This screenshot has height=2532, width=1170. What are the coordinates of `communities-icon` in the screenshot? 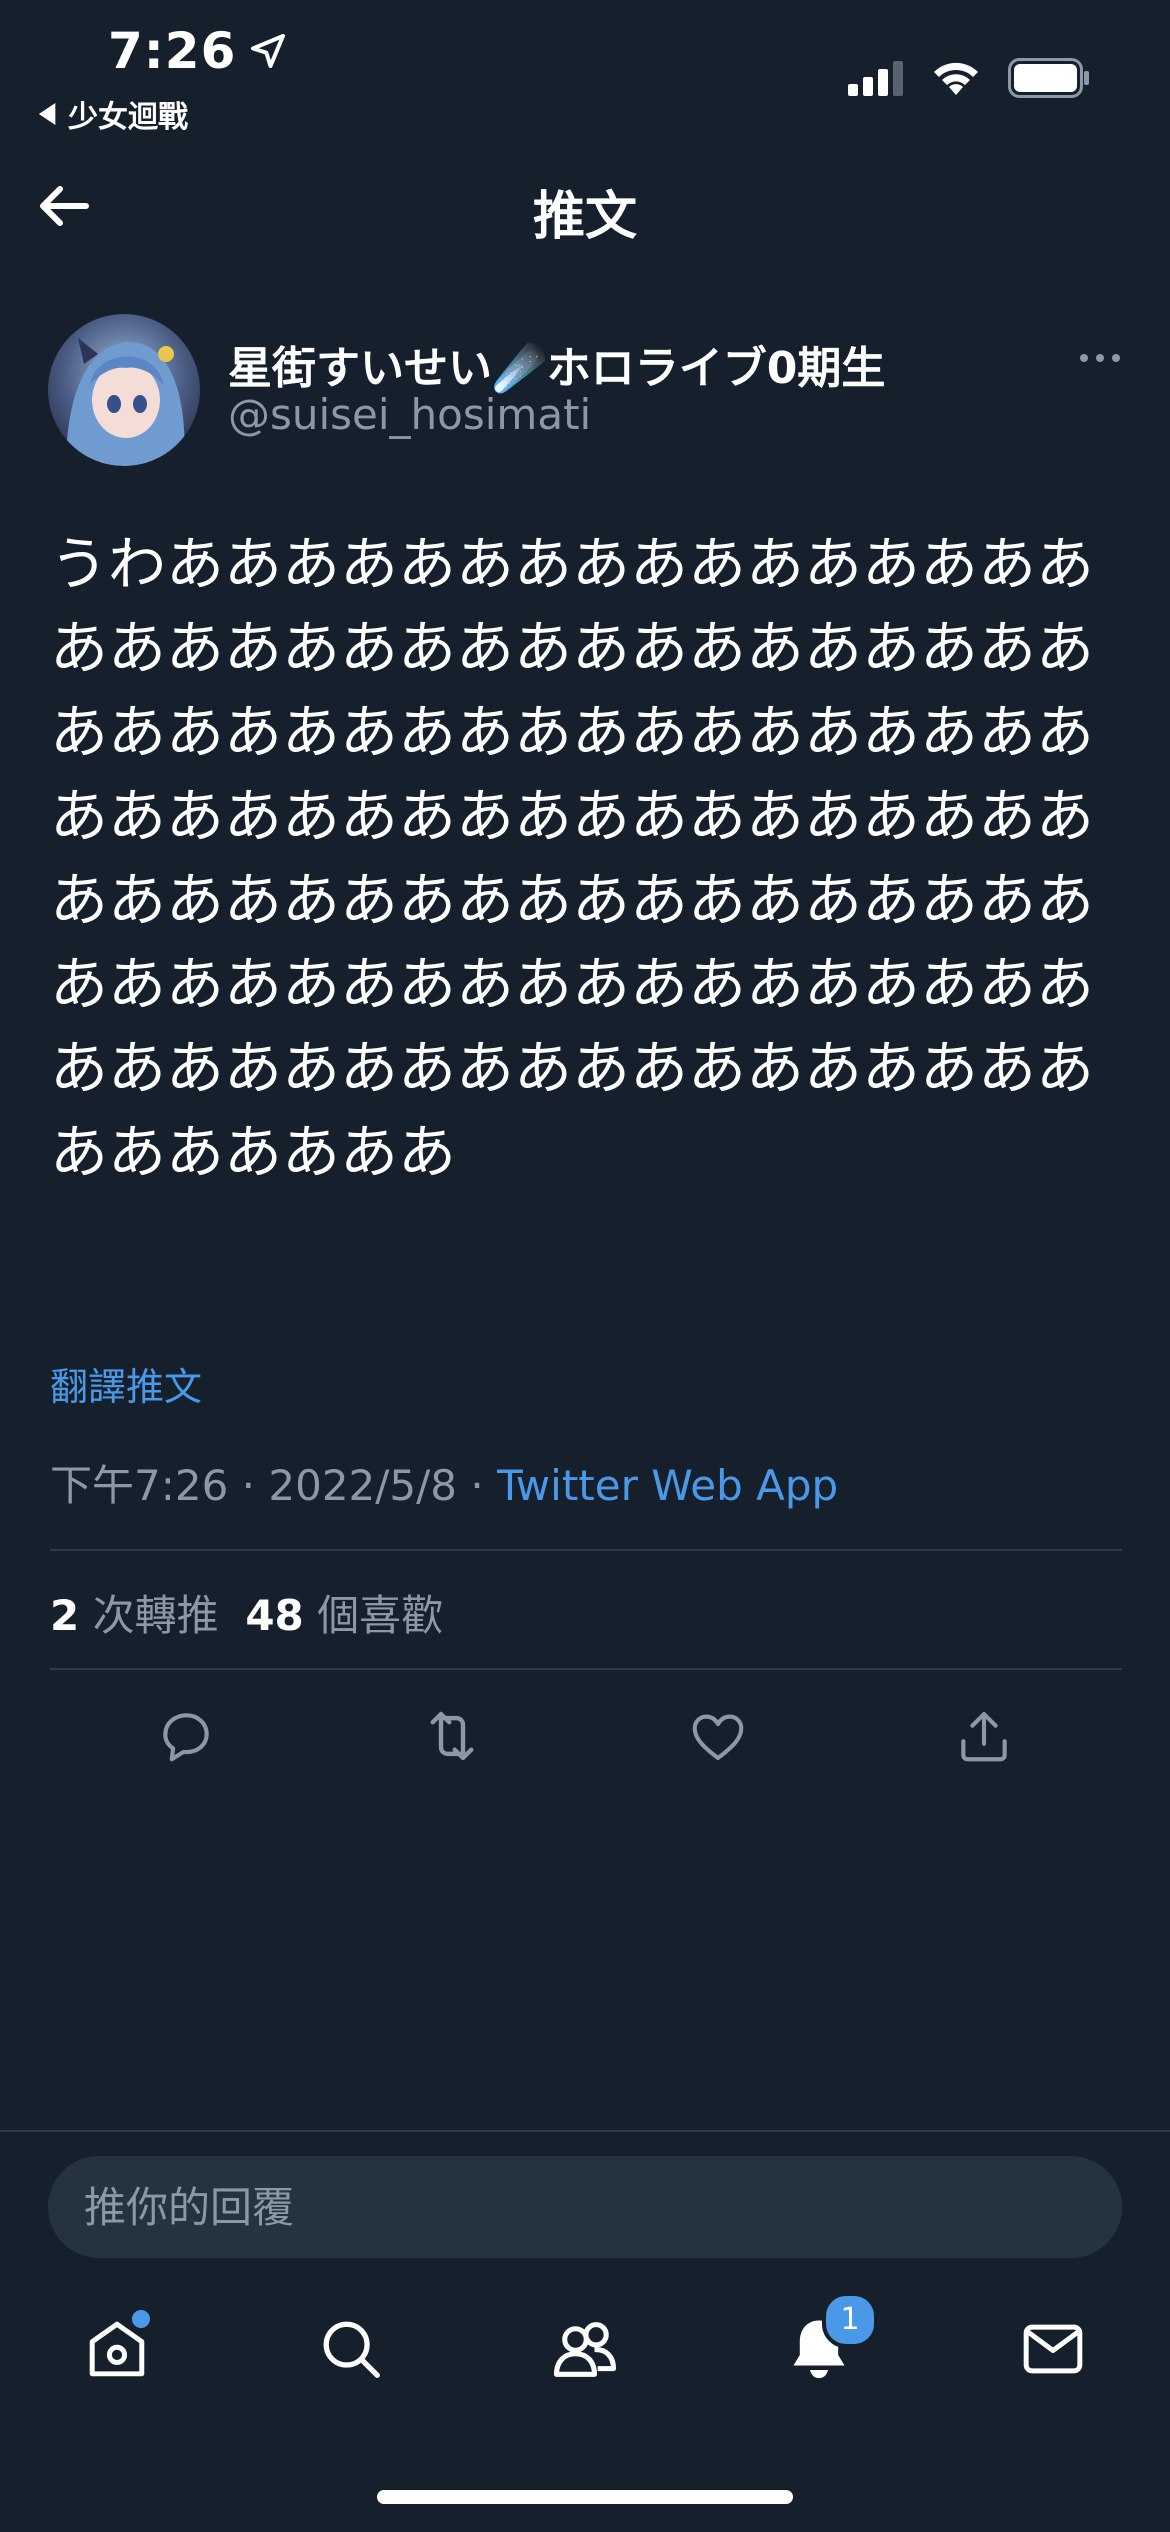 It's located at (585, 2349).